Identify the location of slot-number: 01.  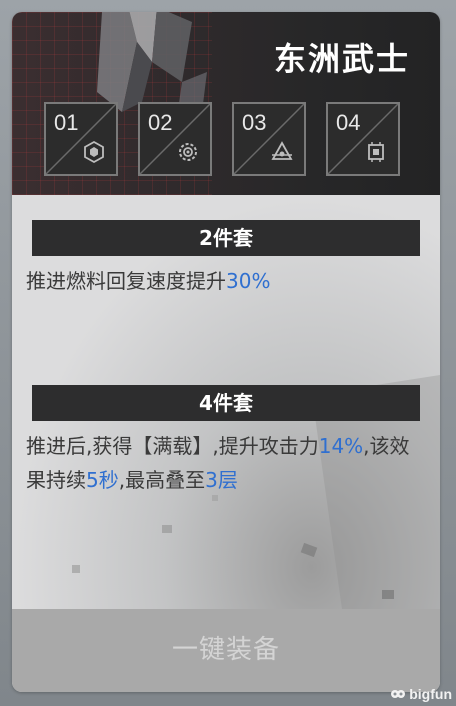
(66, 122).